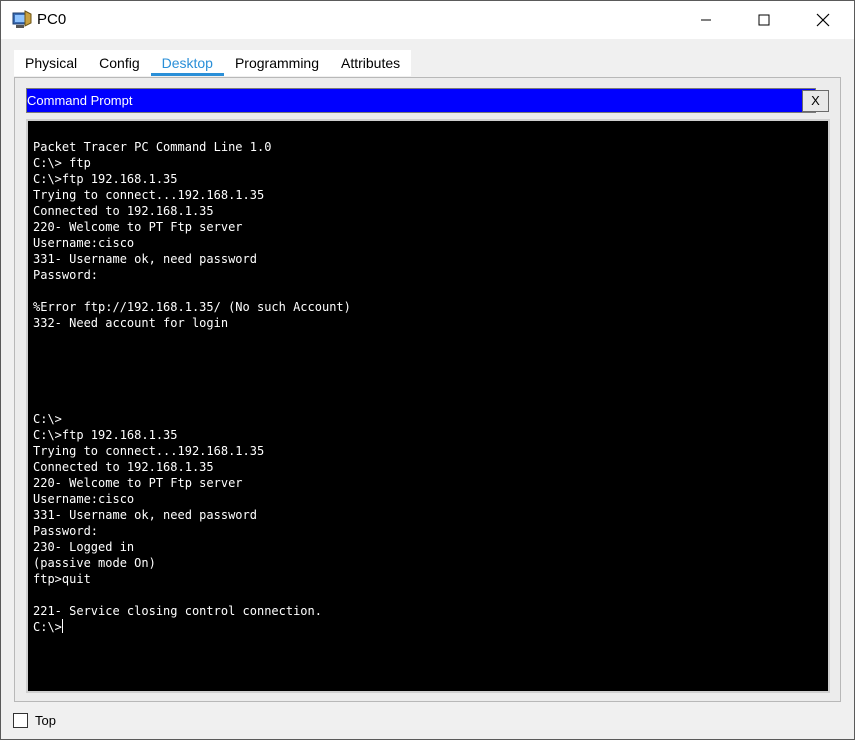  Describe the element at coordinates (177, 611) in the screenshot. I see `terminal-line: 221- Service closing control connection.` at that location.